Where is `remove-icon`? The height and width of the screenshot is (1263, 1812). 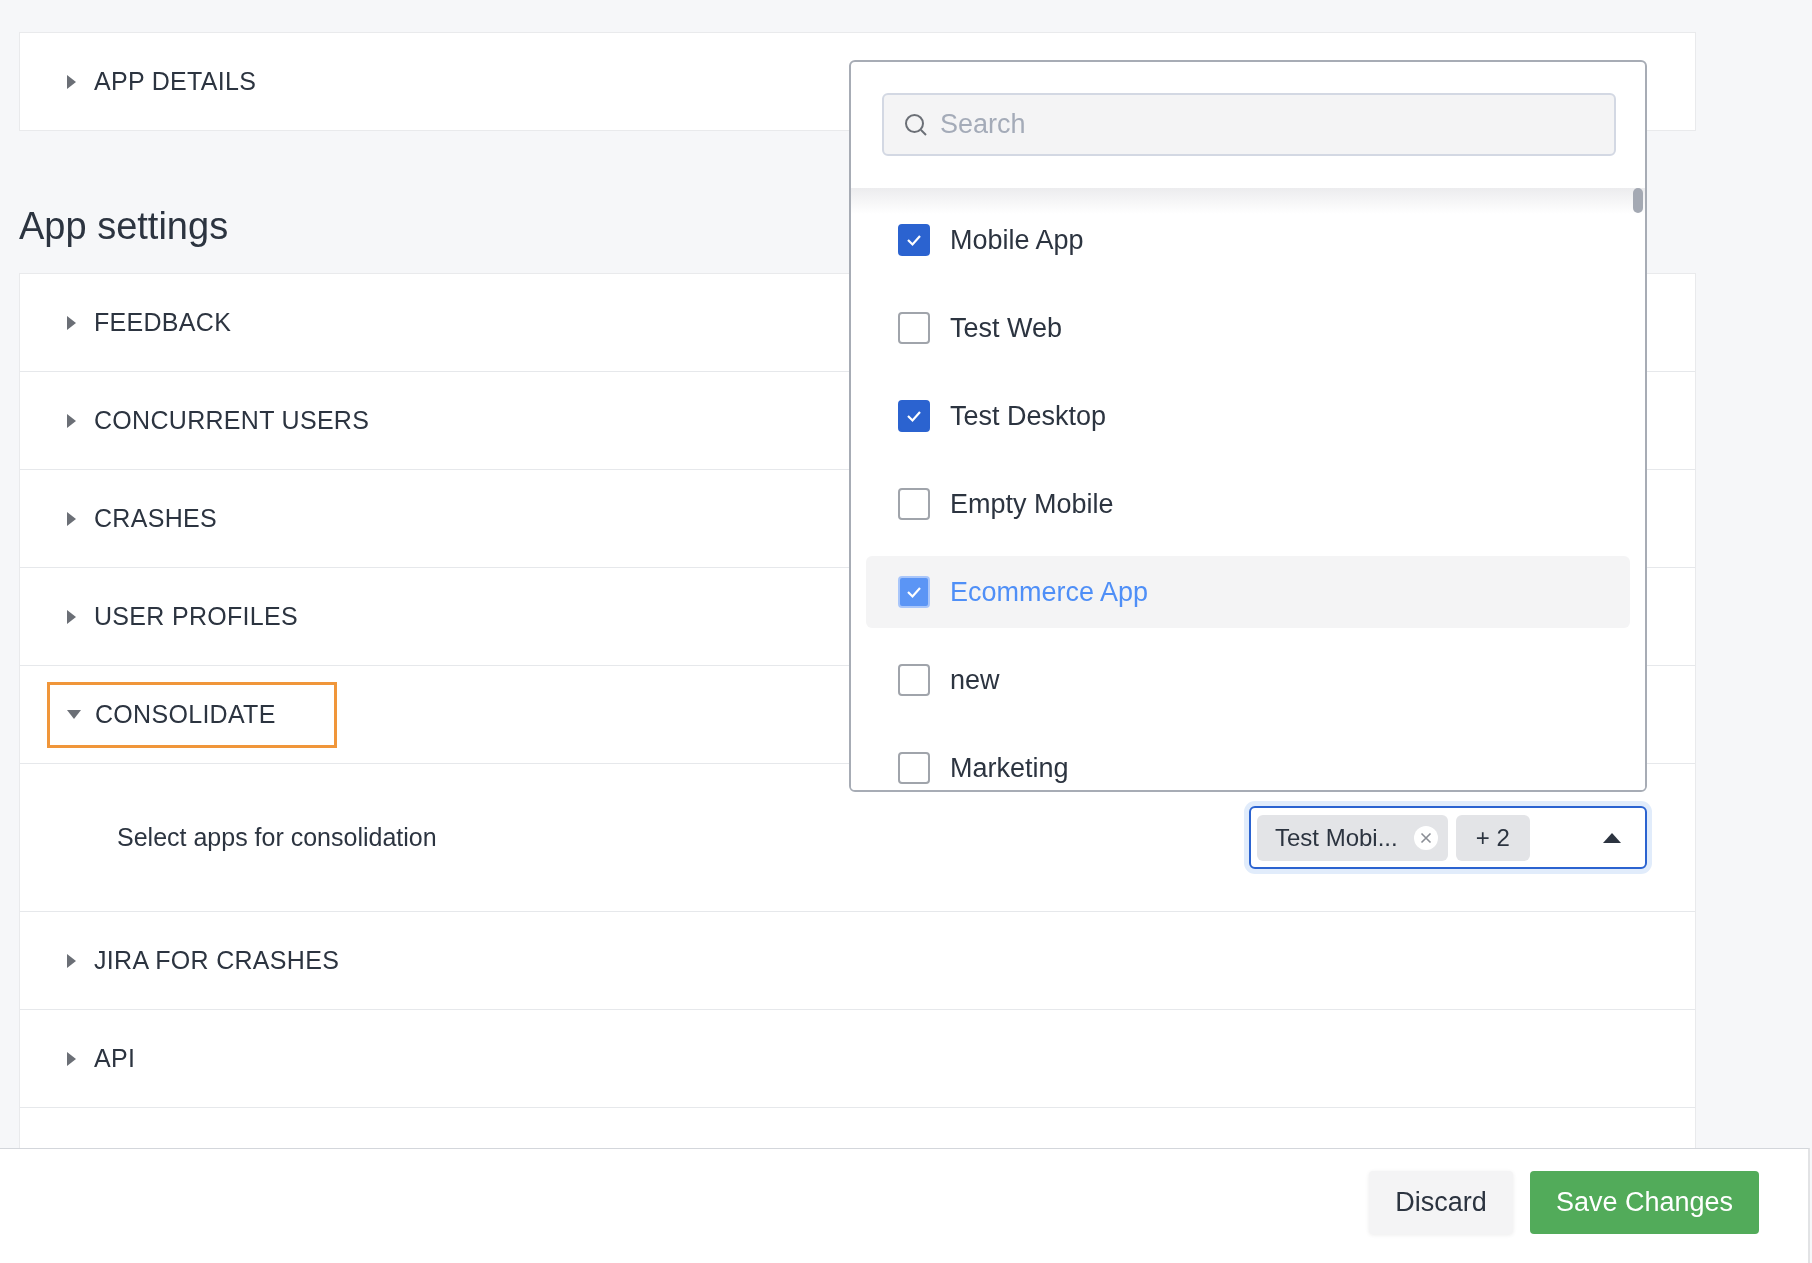
remove-icon is located at coordinates (1425, 837).